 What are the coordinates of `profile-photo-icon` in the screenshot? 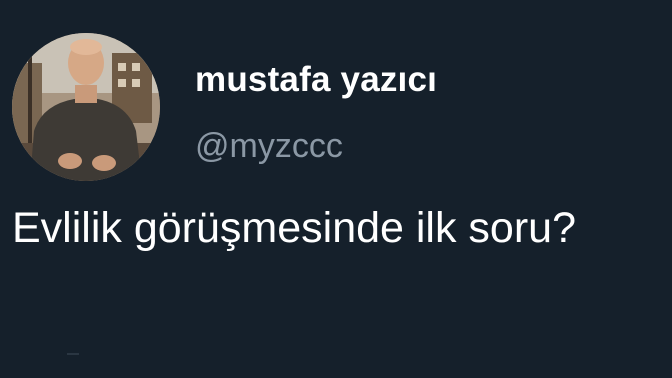 It's located at (86, 107).